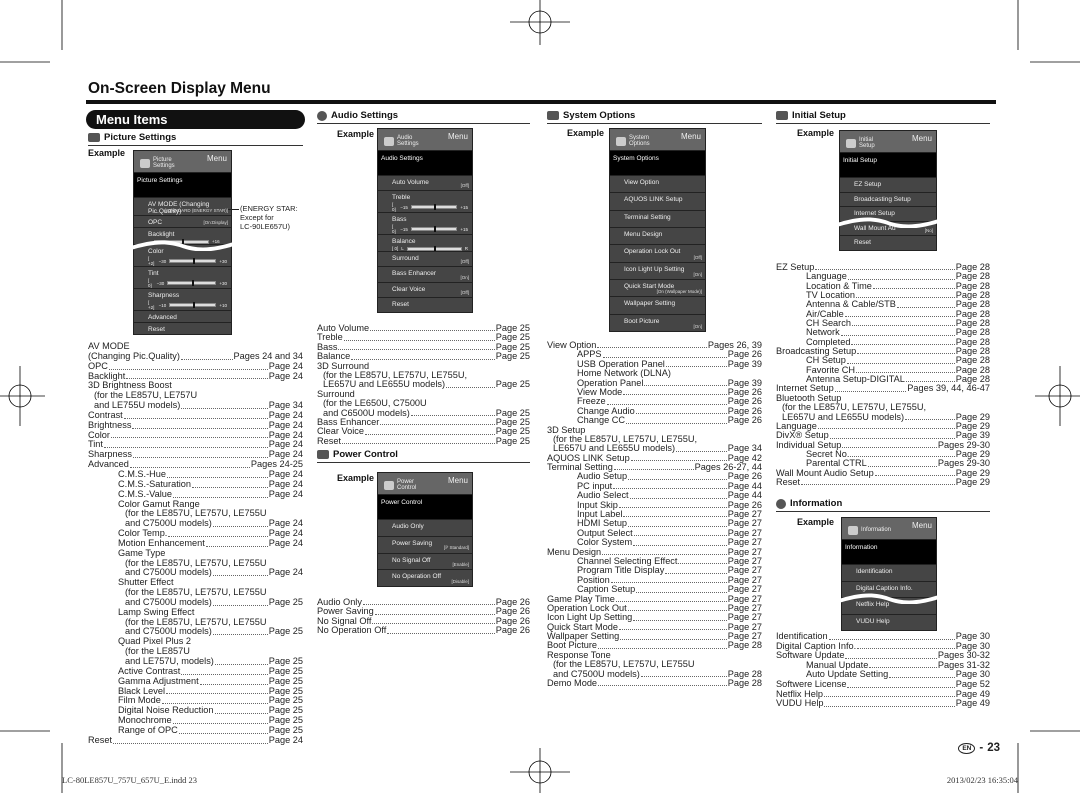 This screenshot has width=1080, height=793. What do you see at coordinates (425, 484) in the screenshot?
I see `menu-header: Power Control Menu` at bounding box center [425, 484].